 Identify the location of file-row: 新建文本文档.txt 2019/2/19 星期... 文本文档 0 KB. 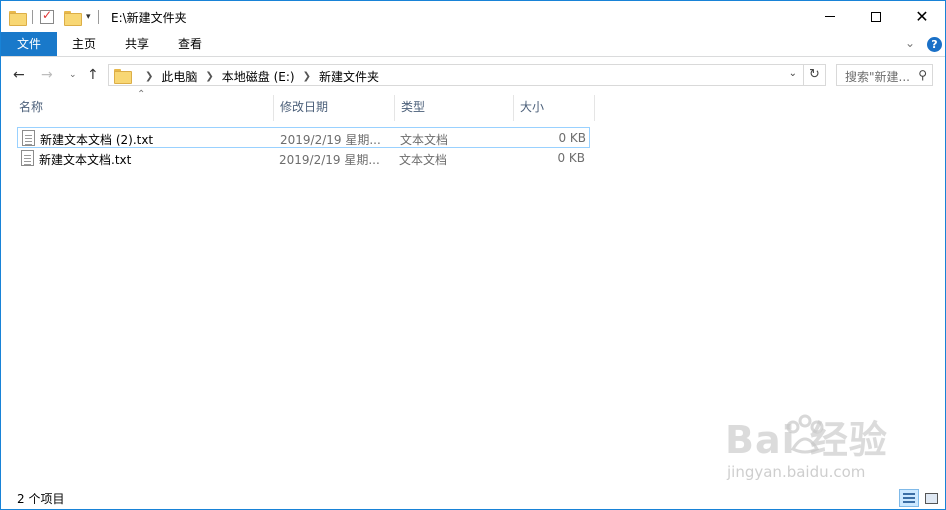
(303, 158).